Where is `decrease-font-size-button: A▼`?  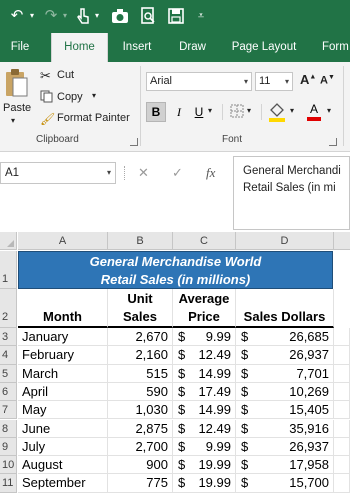
decrease-font-size-button: A▼ is located at coordinates (327, 80).